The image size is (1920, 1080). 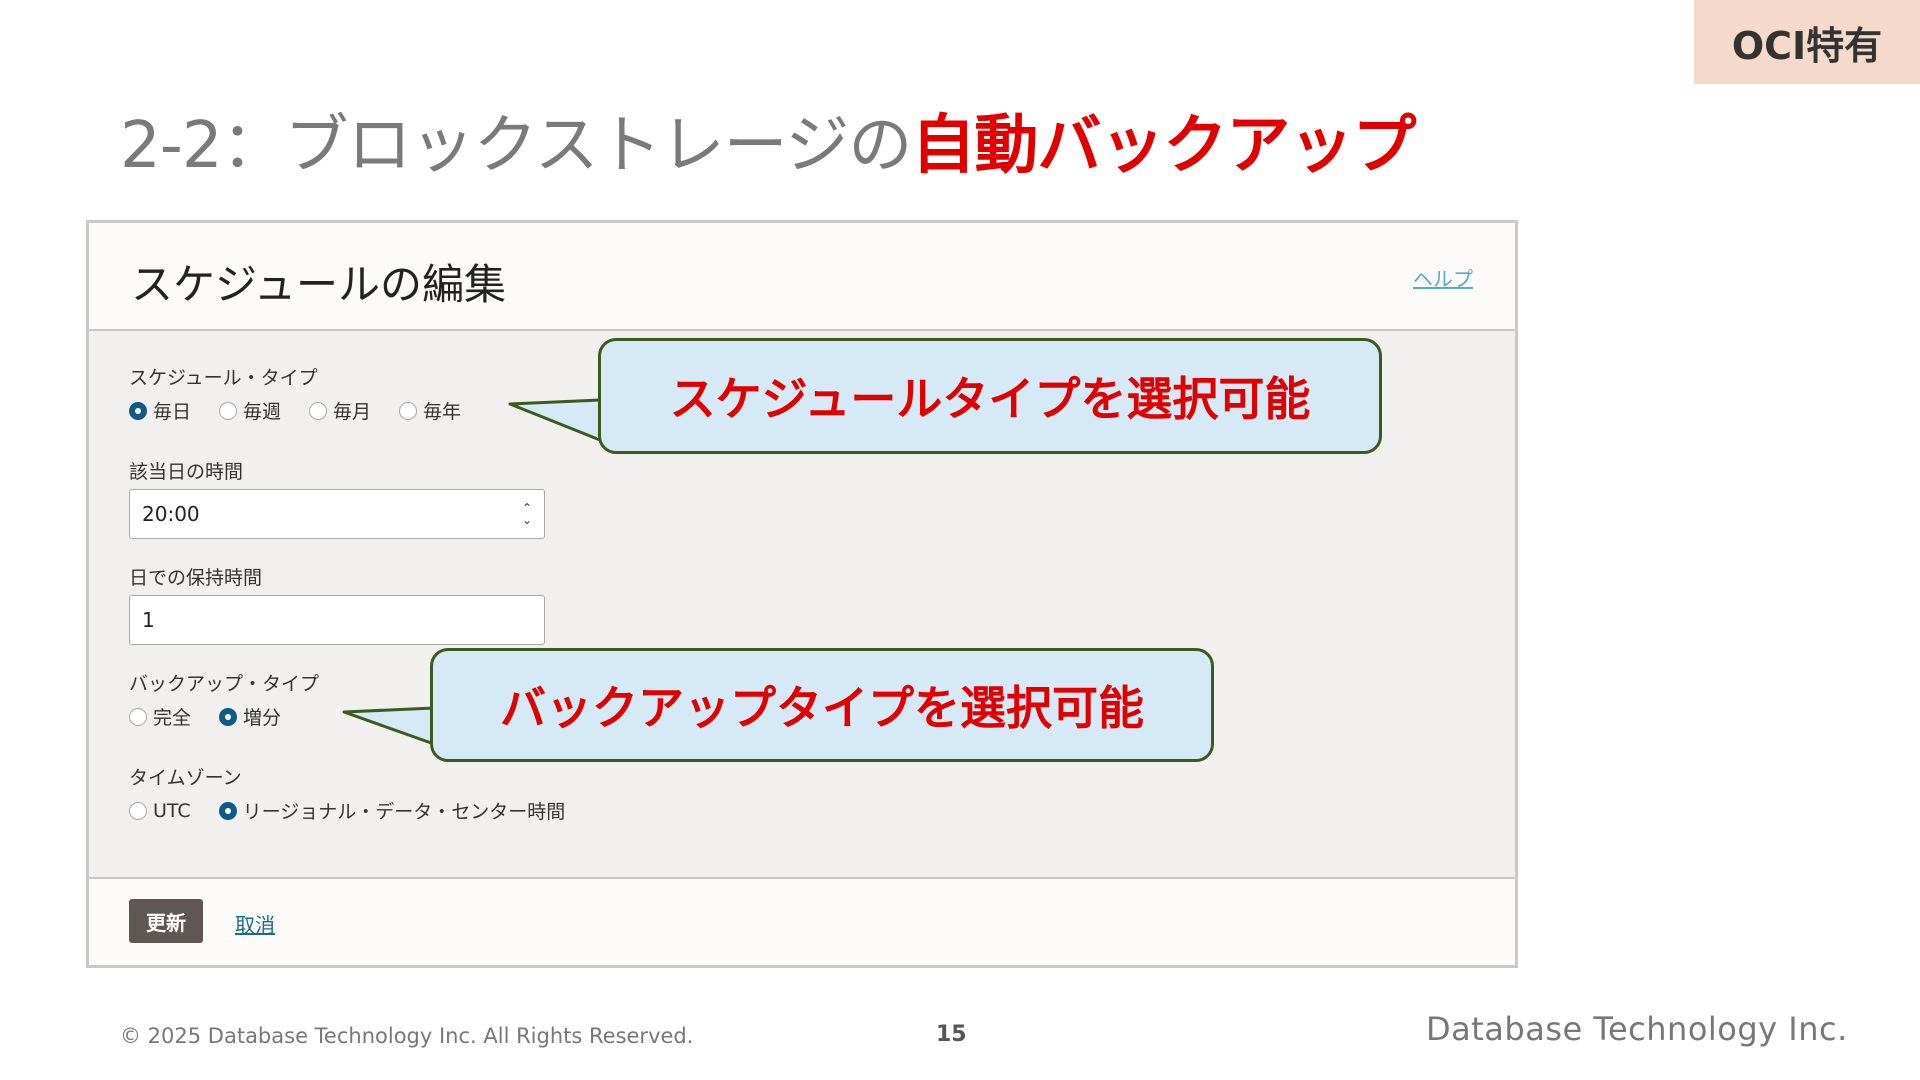 I want to click on radio-monthly, so click(x=318, y=410).